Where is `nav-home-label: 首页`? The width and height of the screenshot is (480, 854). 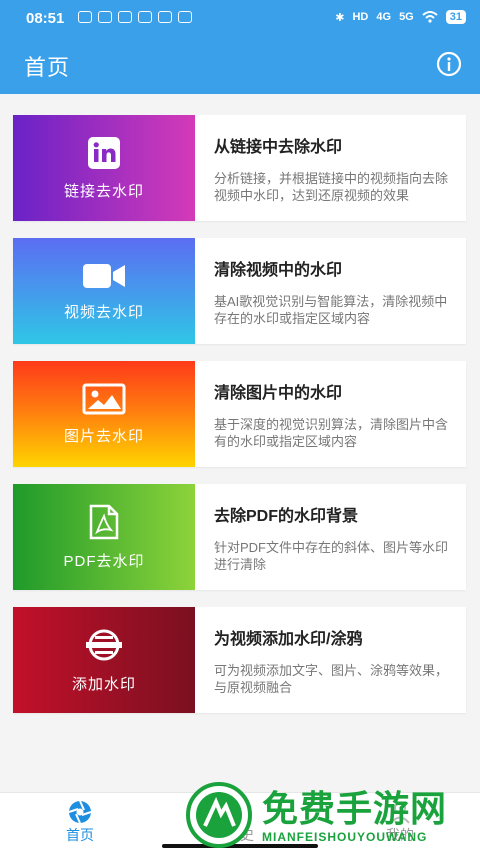
nav-home-label: 首页 is located at coordinates (80, 835).